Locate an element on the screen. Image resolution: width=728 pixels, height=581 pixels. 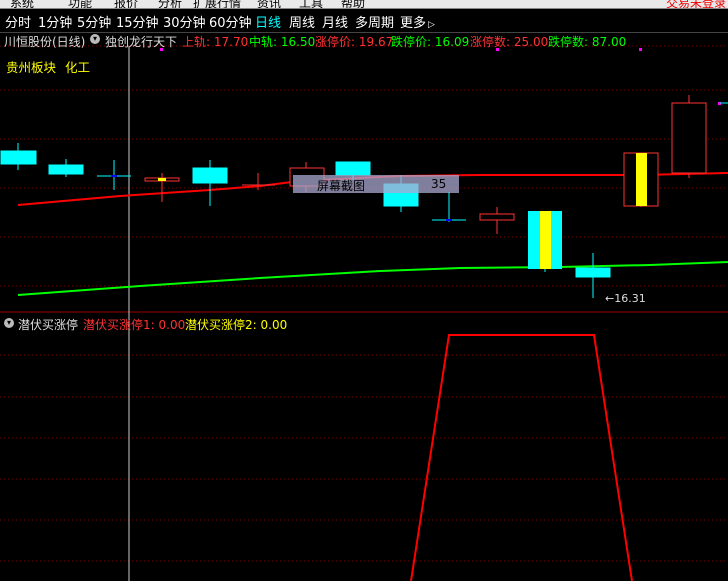
stock-title: 川恒股份(日线) is located at coordinates (44, 41).